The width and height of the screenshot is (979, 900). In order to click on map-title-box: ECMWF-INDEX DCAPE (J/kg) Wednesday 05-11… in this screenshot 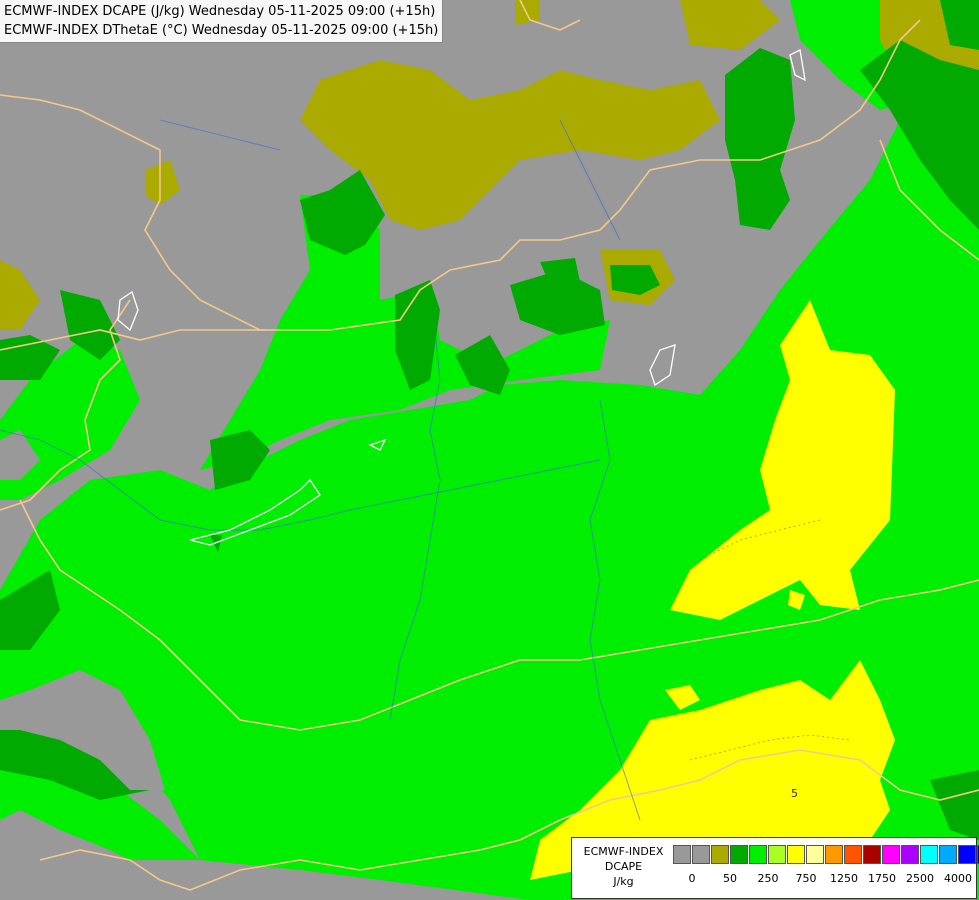, I will do `click(222, 21)`.